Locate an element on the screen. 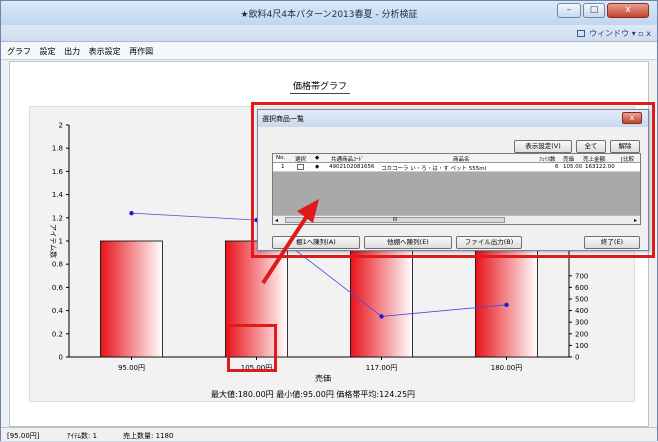 This screenshot has width=658, height=442. x-tick-label: 95.00円 is located at coordinates (131, 368).